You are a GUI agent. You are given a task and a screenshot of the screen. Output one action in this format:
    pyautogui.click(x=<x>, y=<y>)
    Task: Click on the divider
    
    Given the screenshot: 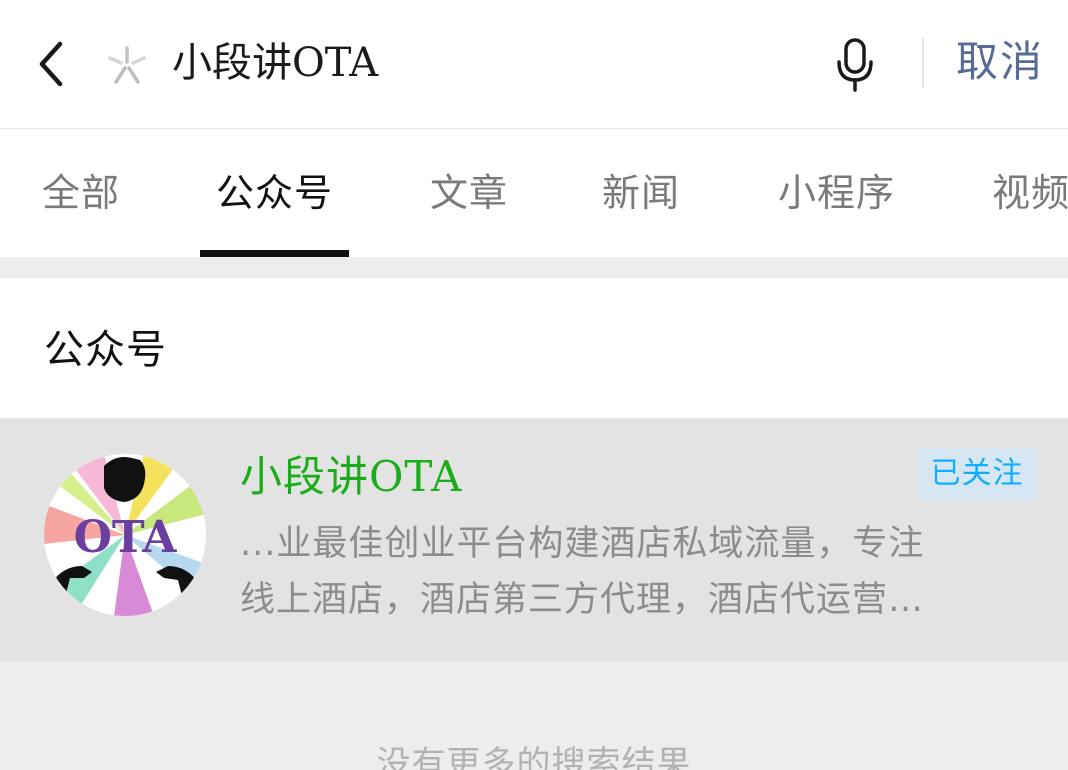 What is the action you would take?
    pyautogui.click(x=923, y=63)
    